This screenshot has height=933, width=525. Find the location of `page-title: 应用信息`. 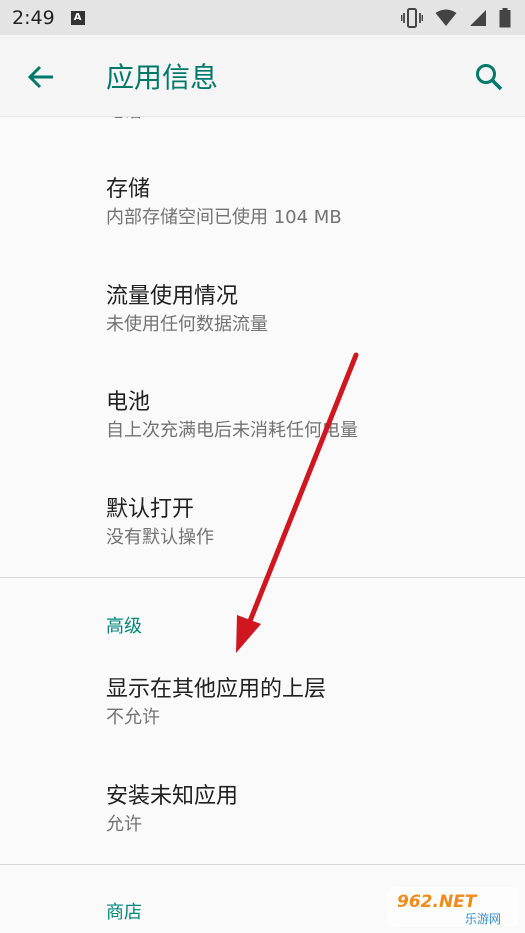

page-title: 应用信息 is located at coordinates (162, 77).